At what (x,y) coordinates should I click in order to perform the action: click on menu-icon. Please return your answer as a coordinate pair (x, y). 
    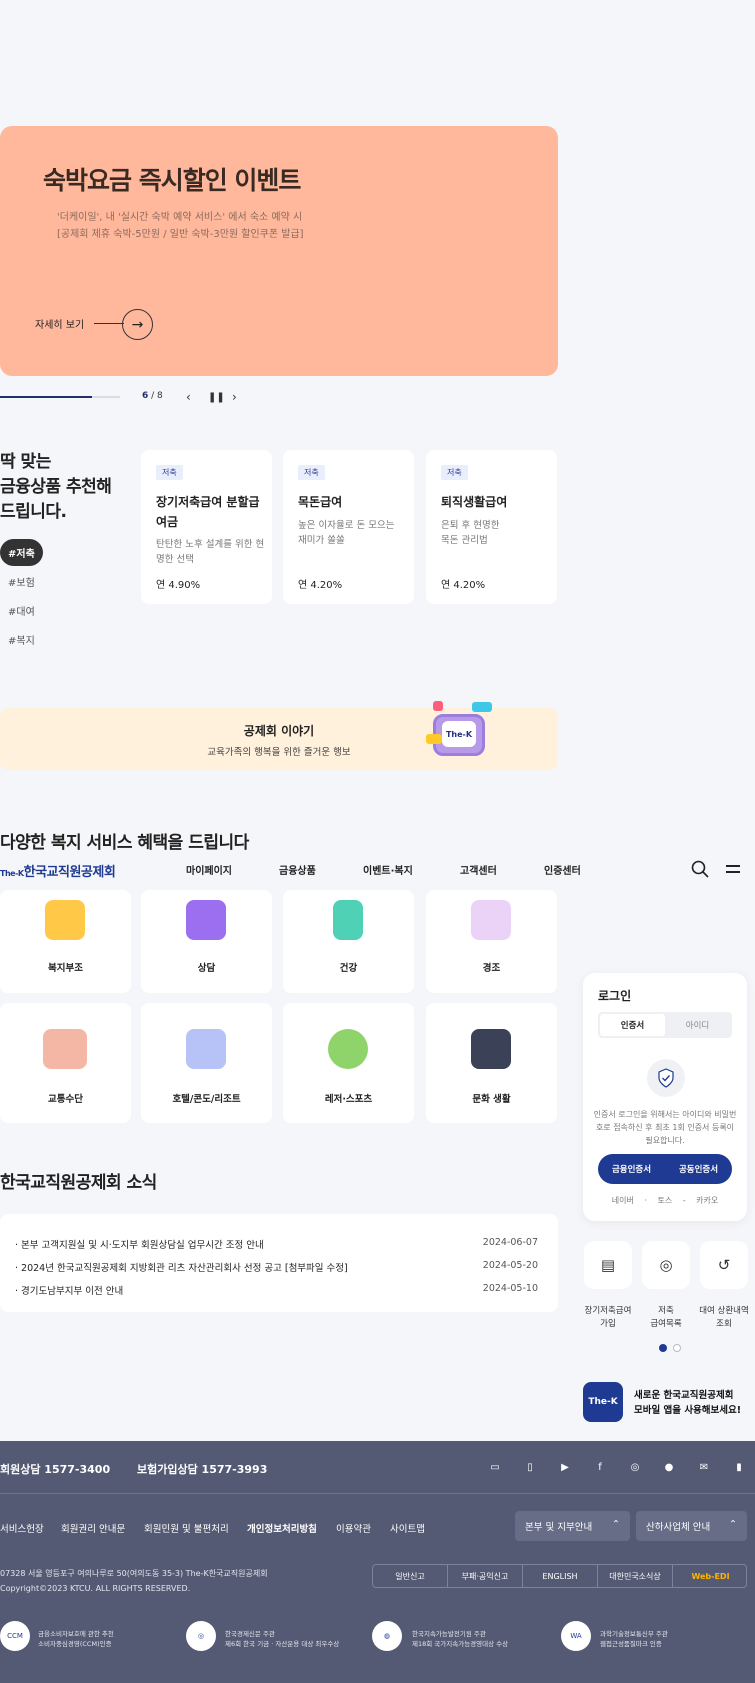
    Looking at the image, I should click on (733, 869).